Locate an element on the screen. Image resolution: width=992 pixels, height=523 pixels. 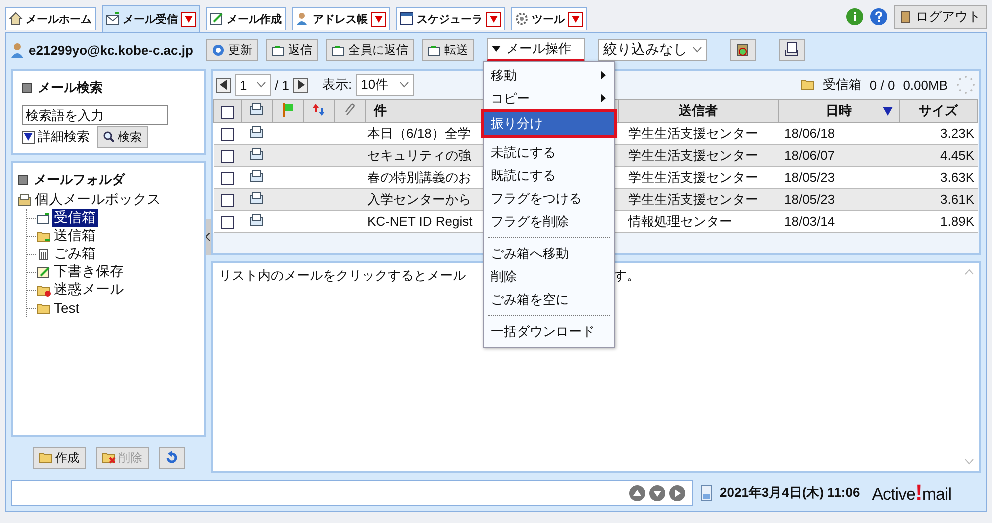
current-datetime: 2021年3月4日(木) 11:06 is located at coordinates (790, 493).